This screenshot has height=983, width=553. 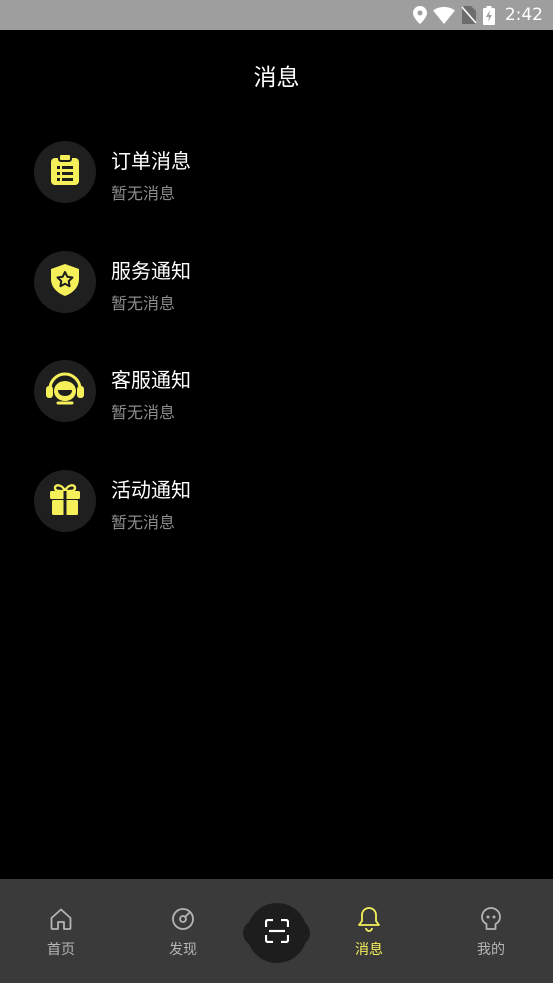 I want to click on list-item-customer-service: 客服通知 暂无消息, so click(x=276, y=412).